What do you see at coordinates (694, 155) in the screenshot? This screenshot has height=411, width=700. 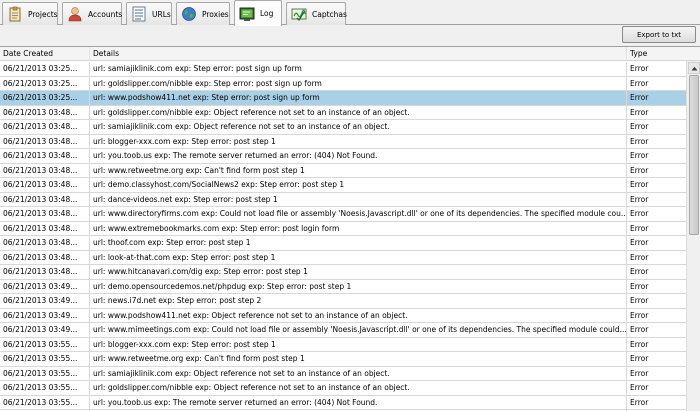 I see `scrollbar-thumb` at bounding box center [694, 155].